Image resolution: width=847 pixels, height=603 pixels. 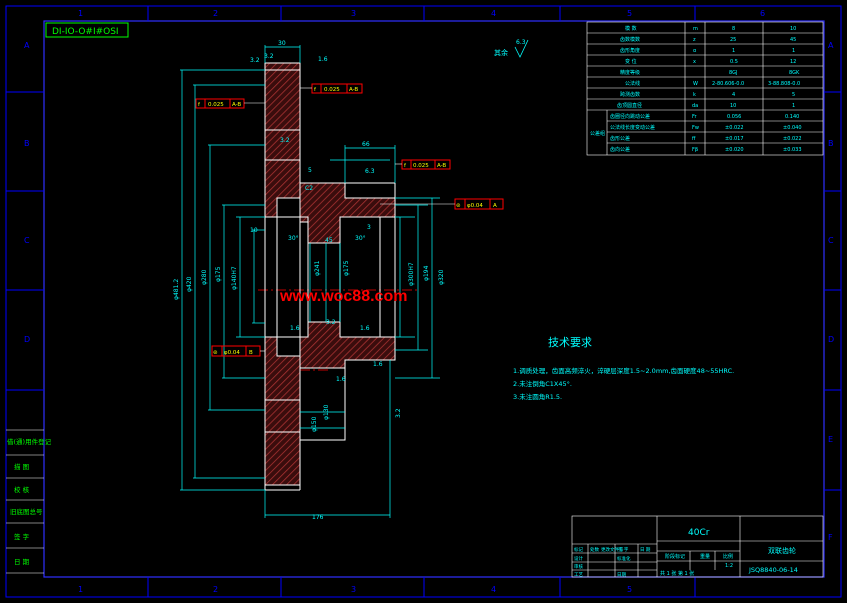 What do you see at coordinates (353, 589) in the screenshot?
I see `grid-number-3b: 3` at bounding box center [353, 589].